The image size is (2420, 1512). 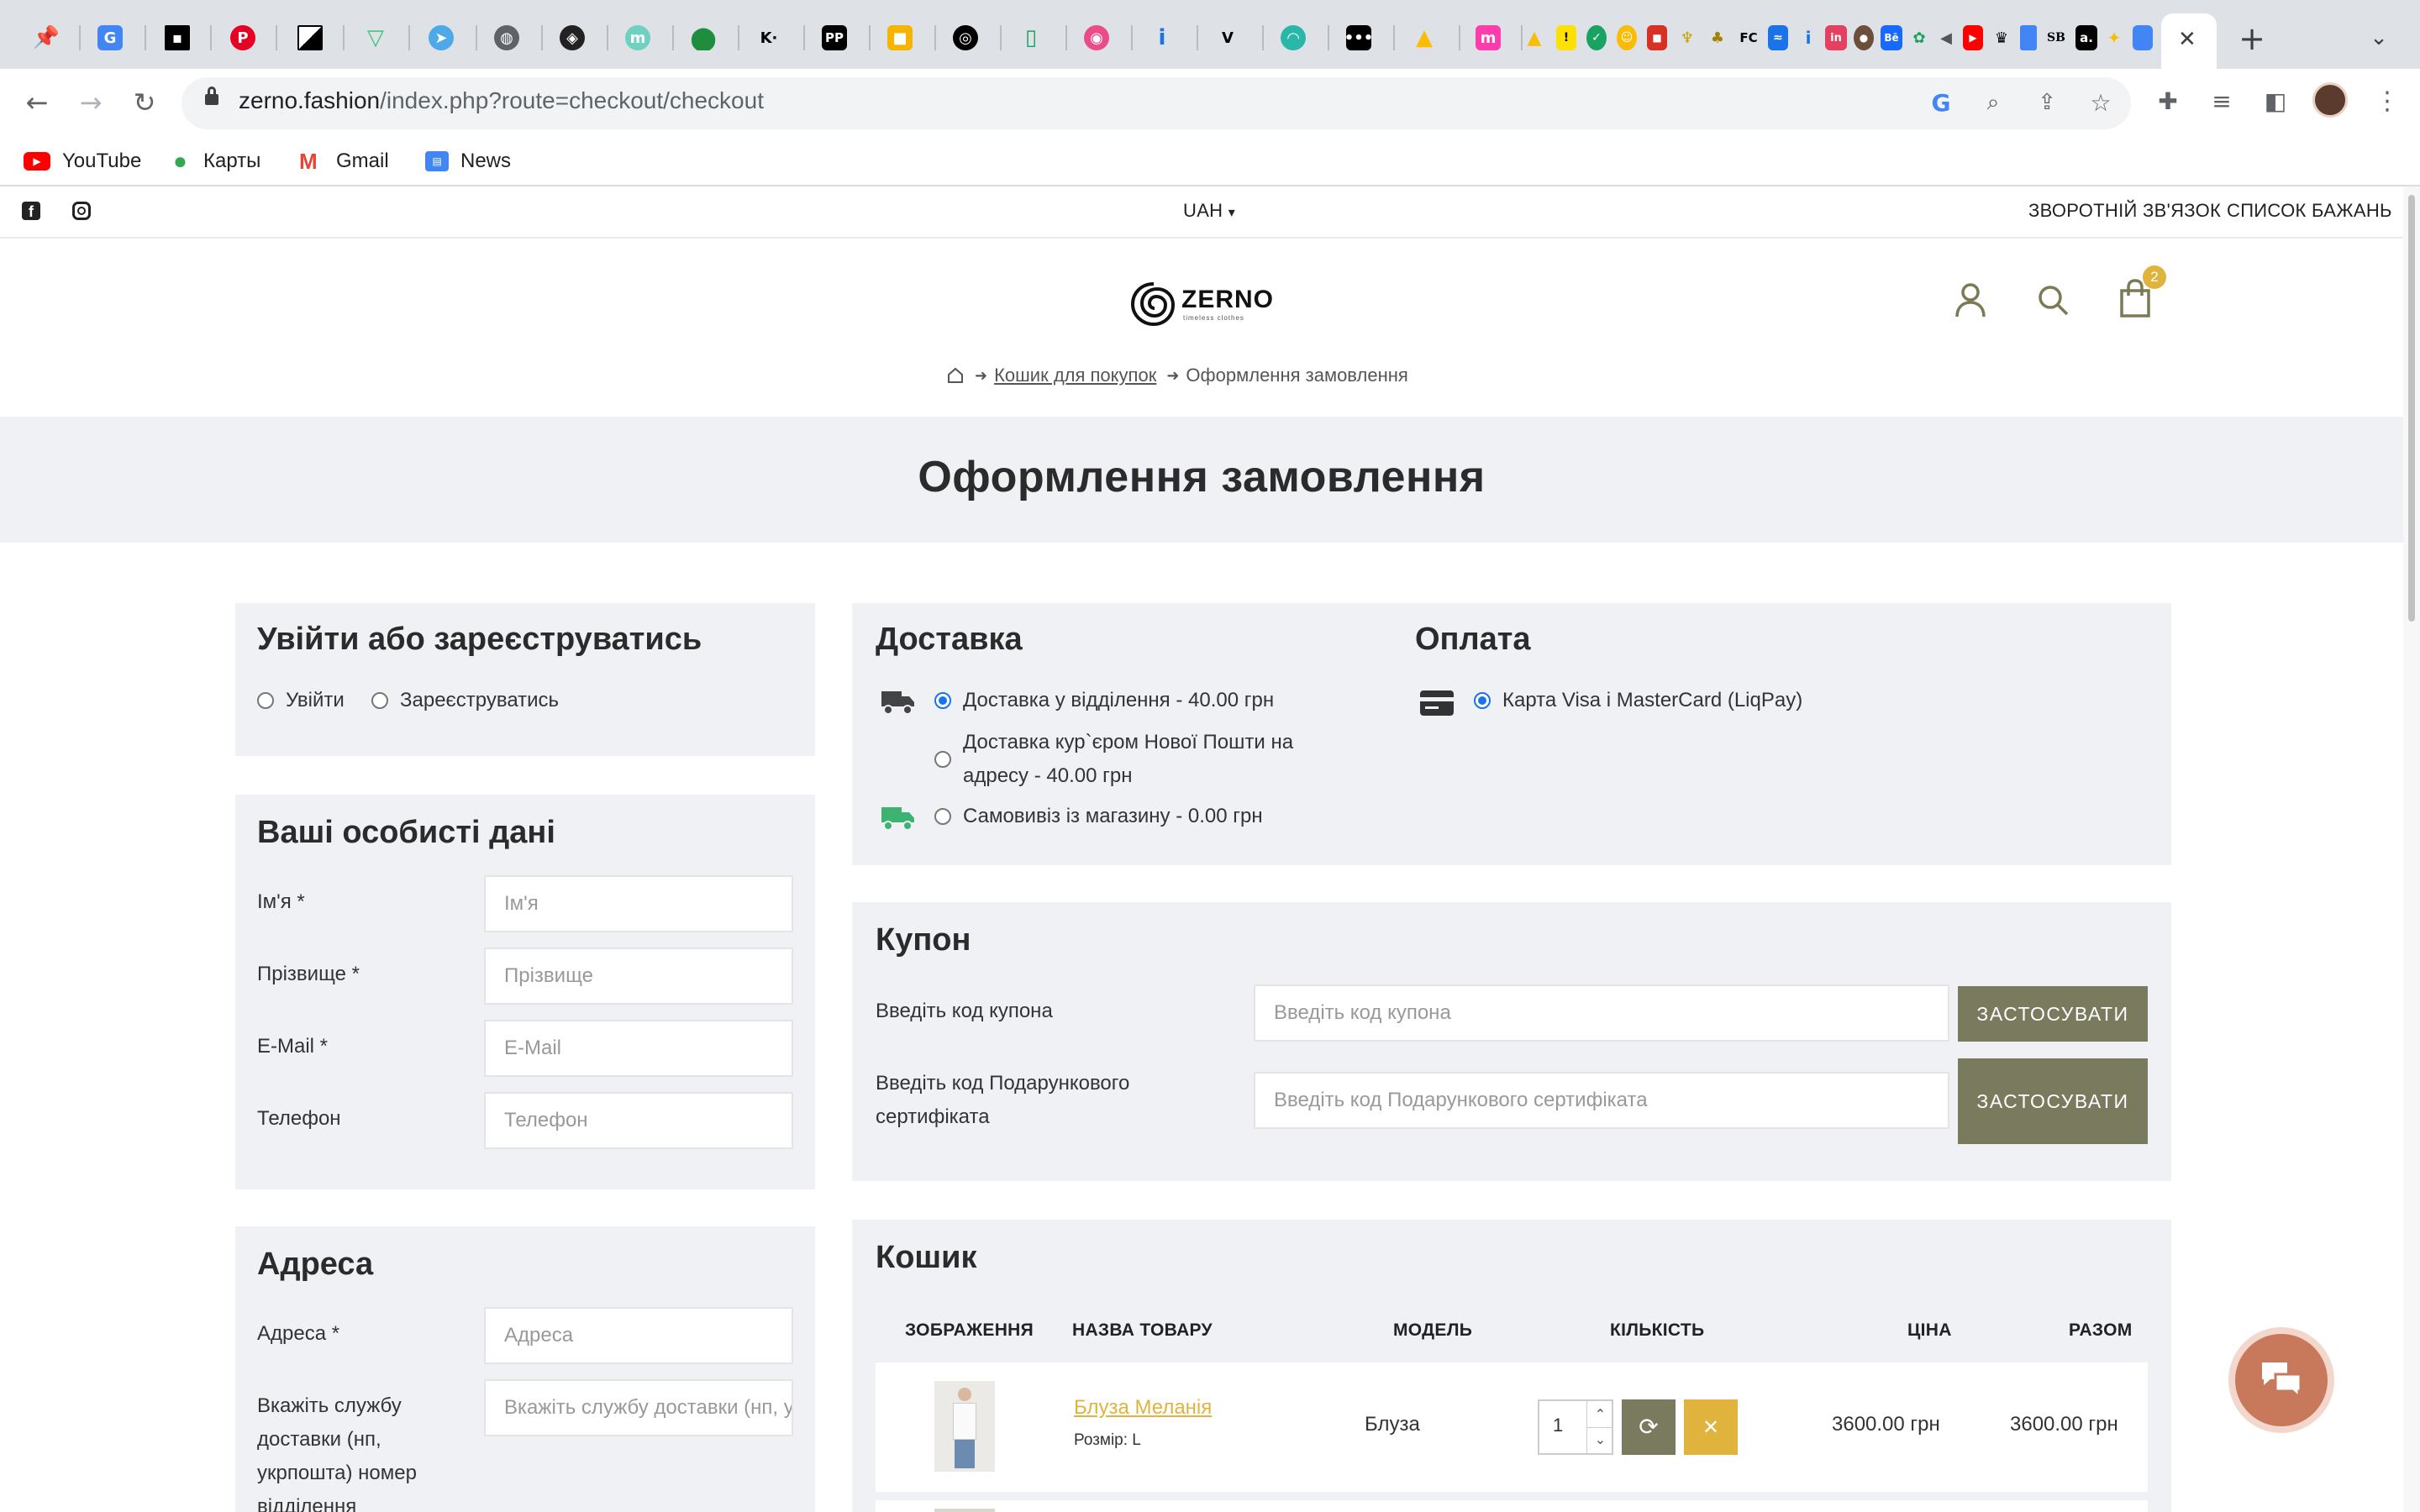 I want to click on quantity-stepper: 1 ⌃ ⌄, so click(x=1575, y=1427).